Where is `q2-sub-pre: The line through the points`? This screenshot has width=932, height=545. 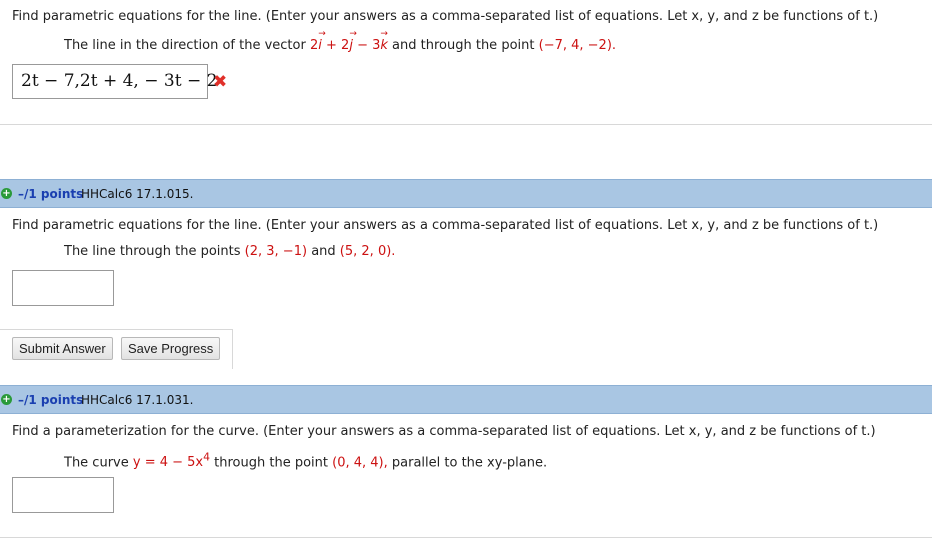
q2-sub-pre: The line through the points is located at coordinates (152, 251).